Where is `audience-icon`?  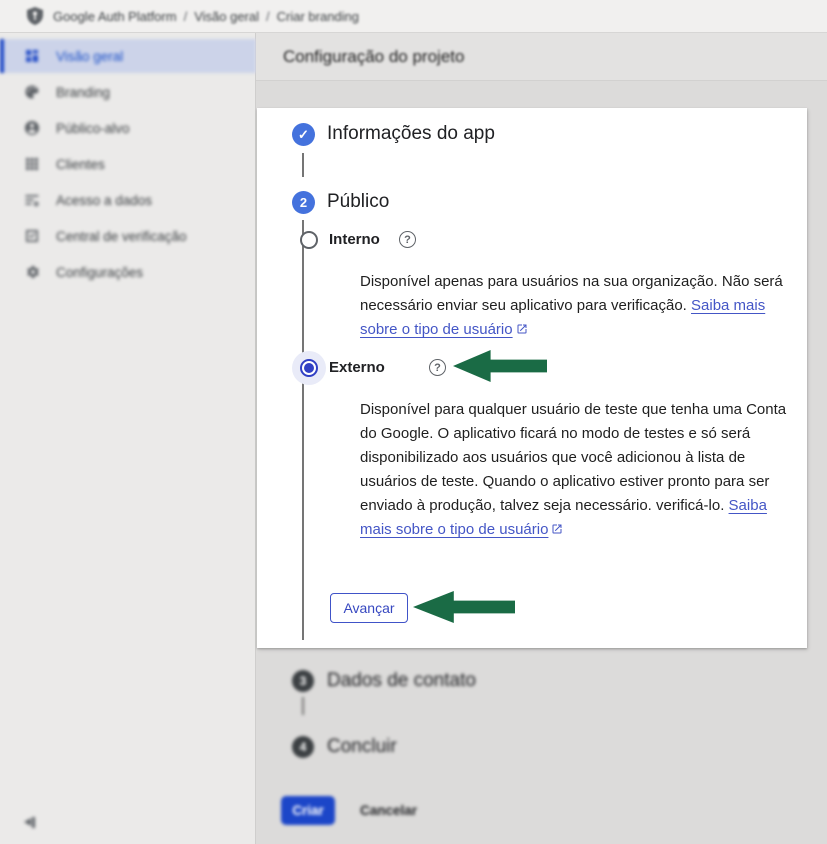 audience-icon is located at coordinates (32, 128).